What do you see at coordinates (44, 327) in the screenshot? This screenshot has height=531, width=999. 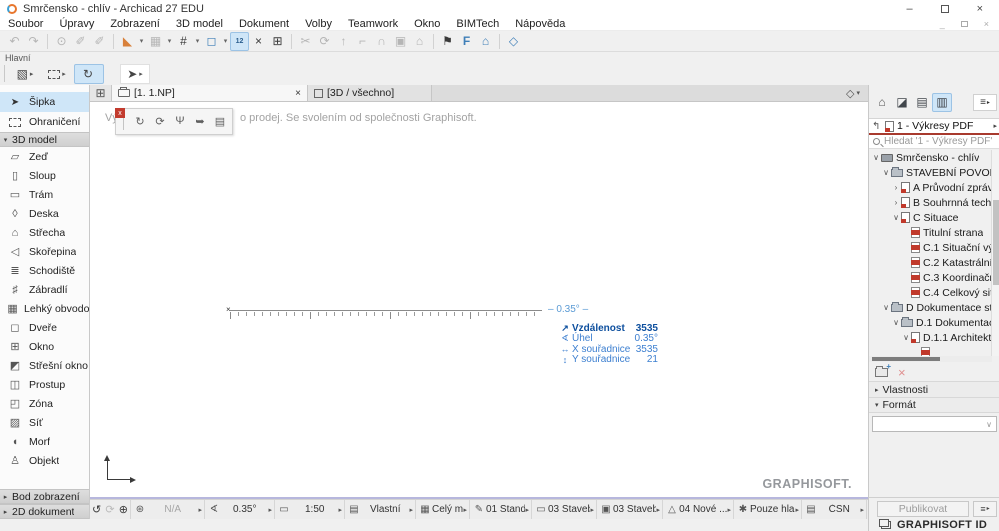 I see `tool-door: ◻ Dveře` at bounding box center [44, 327].